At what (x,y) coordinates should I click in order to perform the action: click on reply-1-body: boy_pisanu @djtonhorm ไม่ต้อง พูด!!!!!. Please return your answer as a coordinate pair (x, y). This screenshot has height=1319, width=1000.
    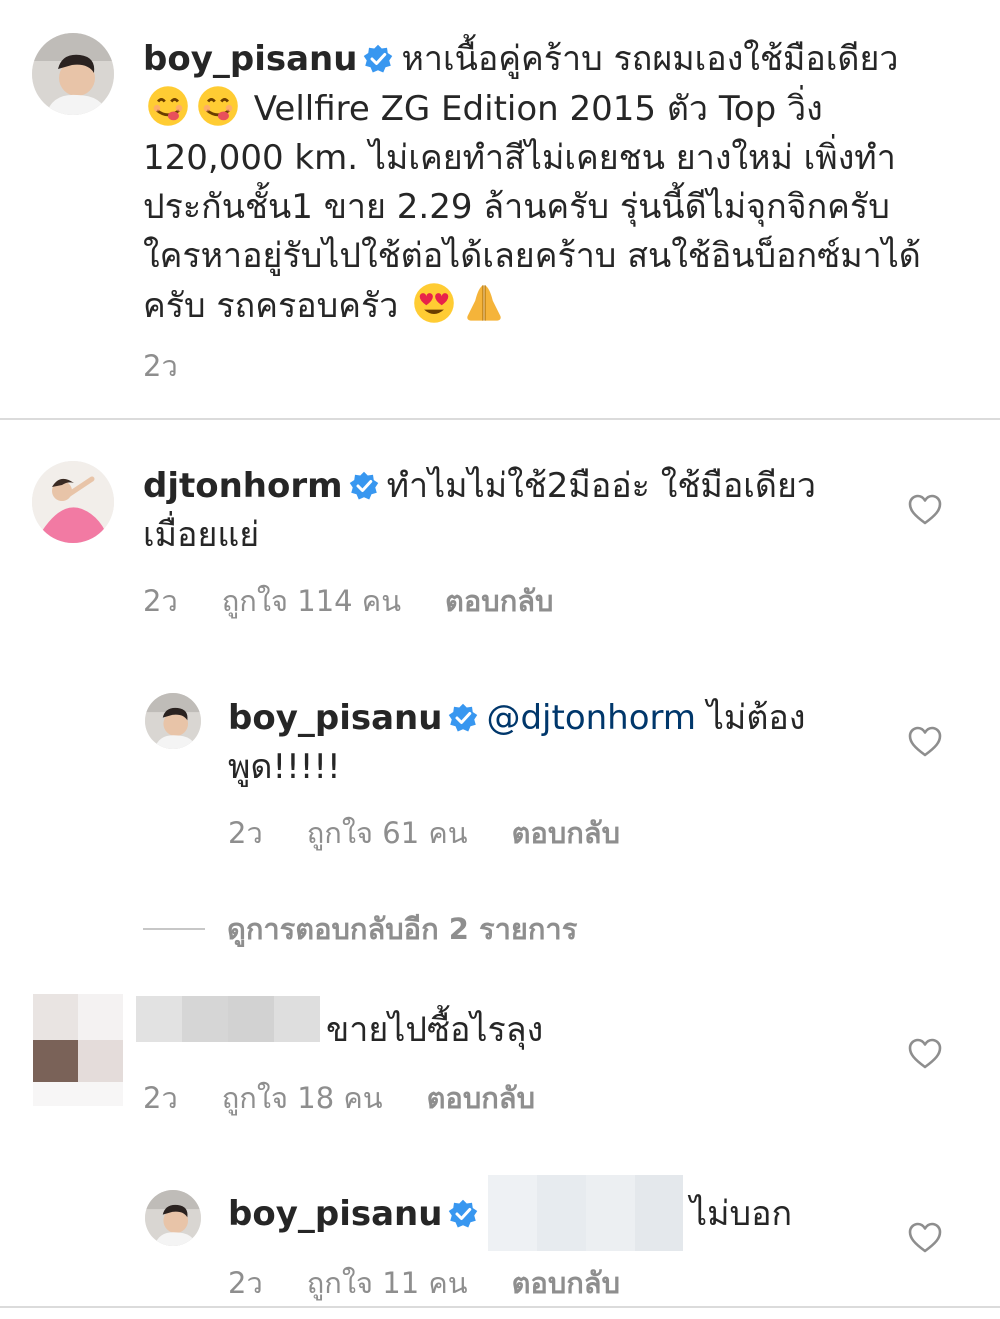
    Looking at the image, I should click on (548, 743).